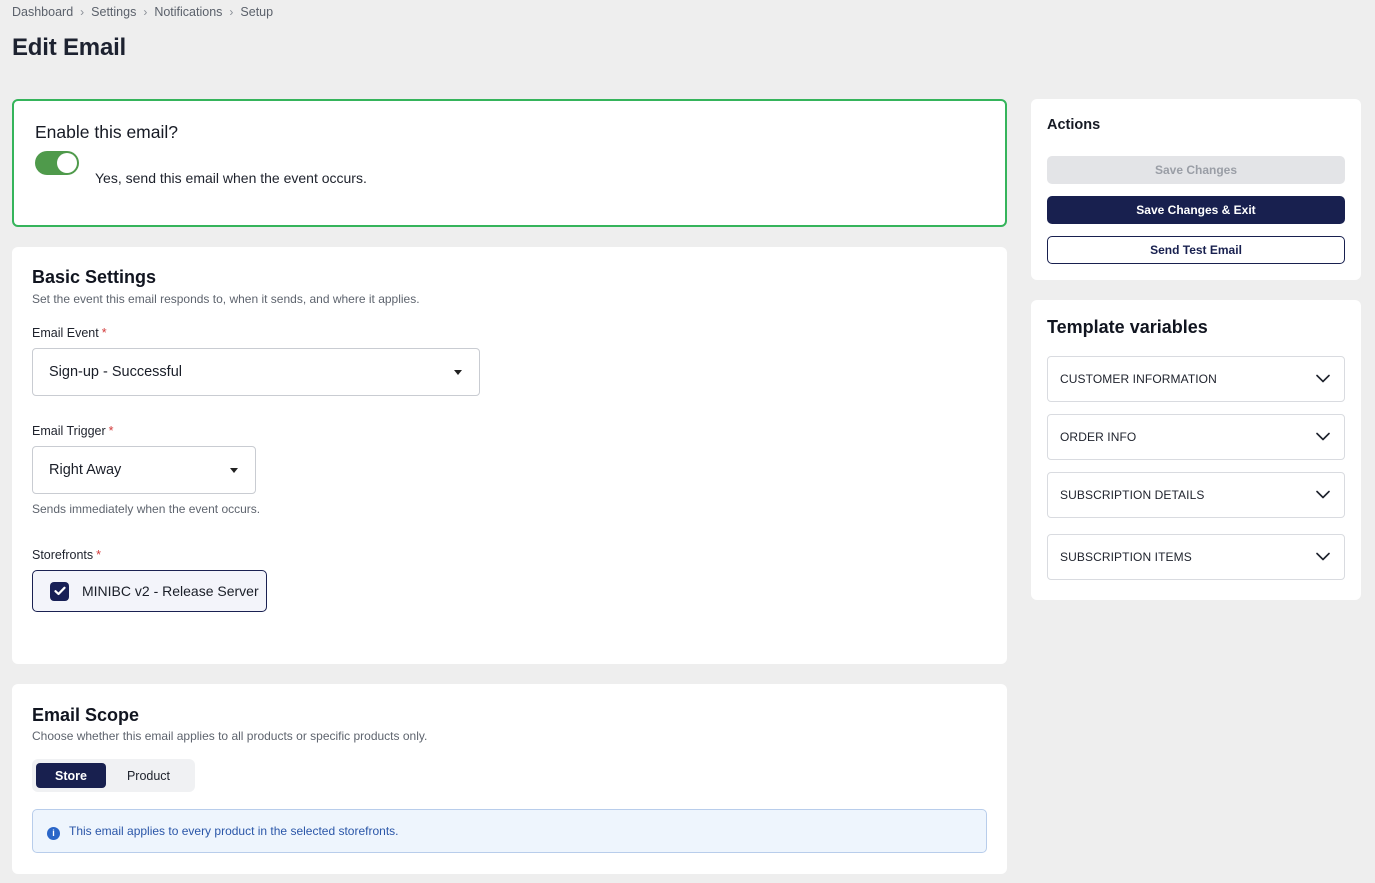 Image resolution: width=1375 pixels, height=883 pixels. What do you see at coordinates (1196, 170) in the screenshot?
I see `save-changes-button: Save Changes` at bounding box center [1196, 170].